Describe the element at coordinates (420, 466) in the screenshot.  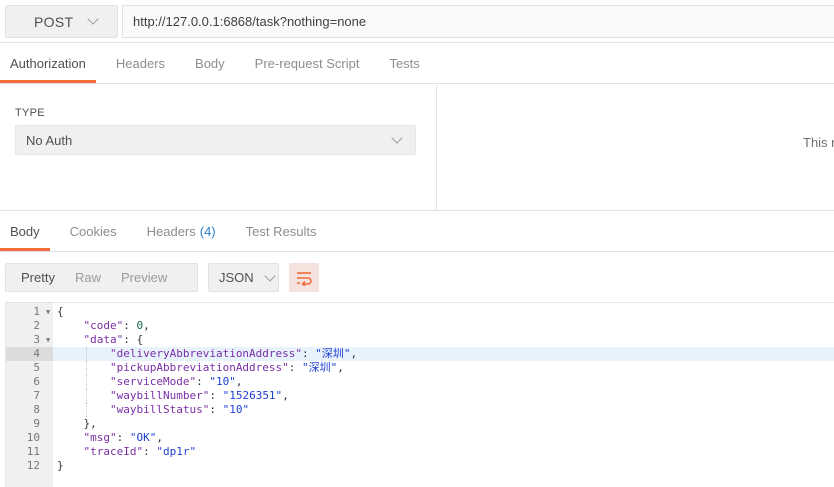
I see `code-line: 12 }` at that location.